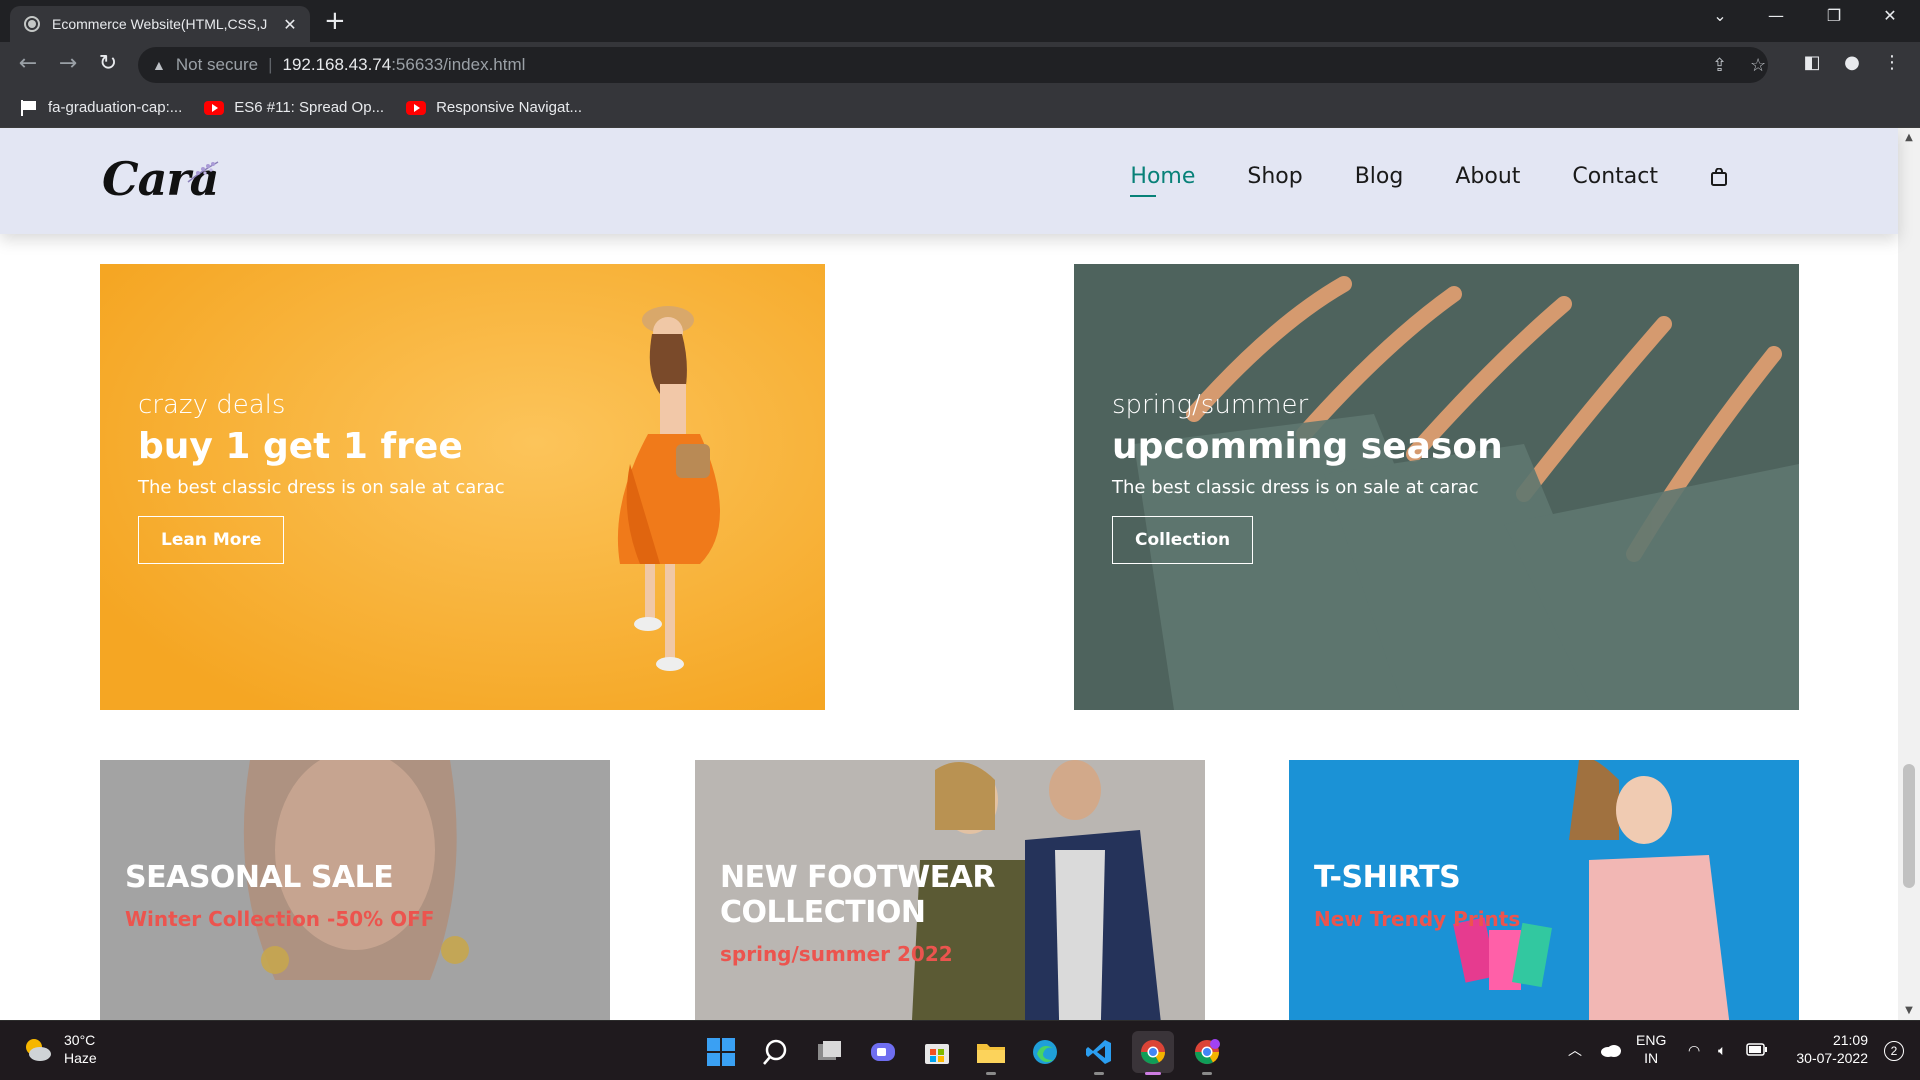 This screenshot has width=1920, height=1080. I want to click on collection-button: Collection, so click(1183, 540).